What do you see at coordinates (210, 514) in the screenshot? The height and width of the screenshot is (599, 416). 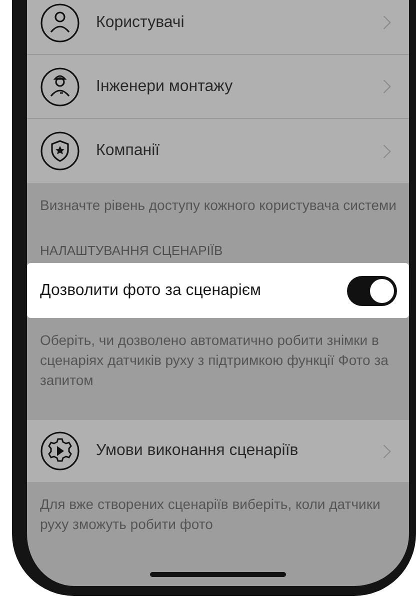 I see `section-footnote: Для вже створених сценаріїв виберіть, коли датчики руху зможуть робити фото` at bounding box center [210, 514].